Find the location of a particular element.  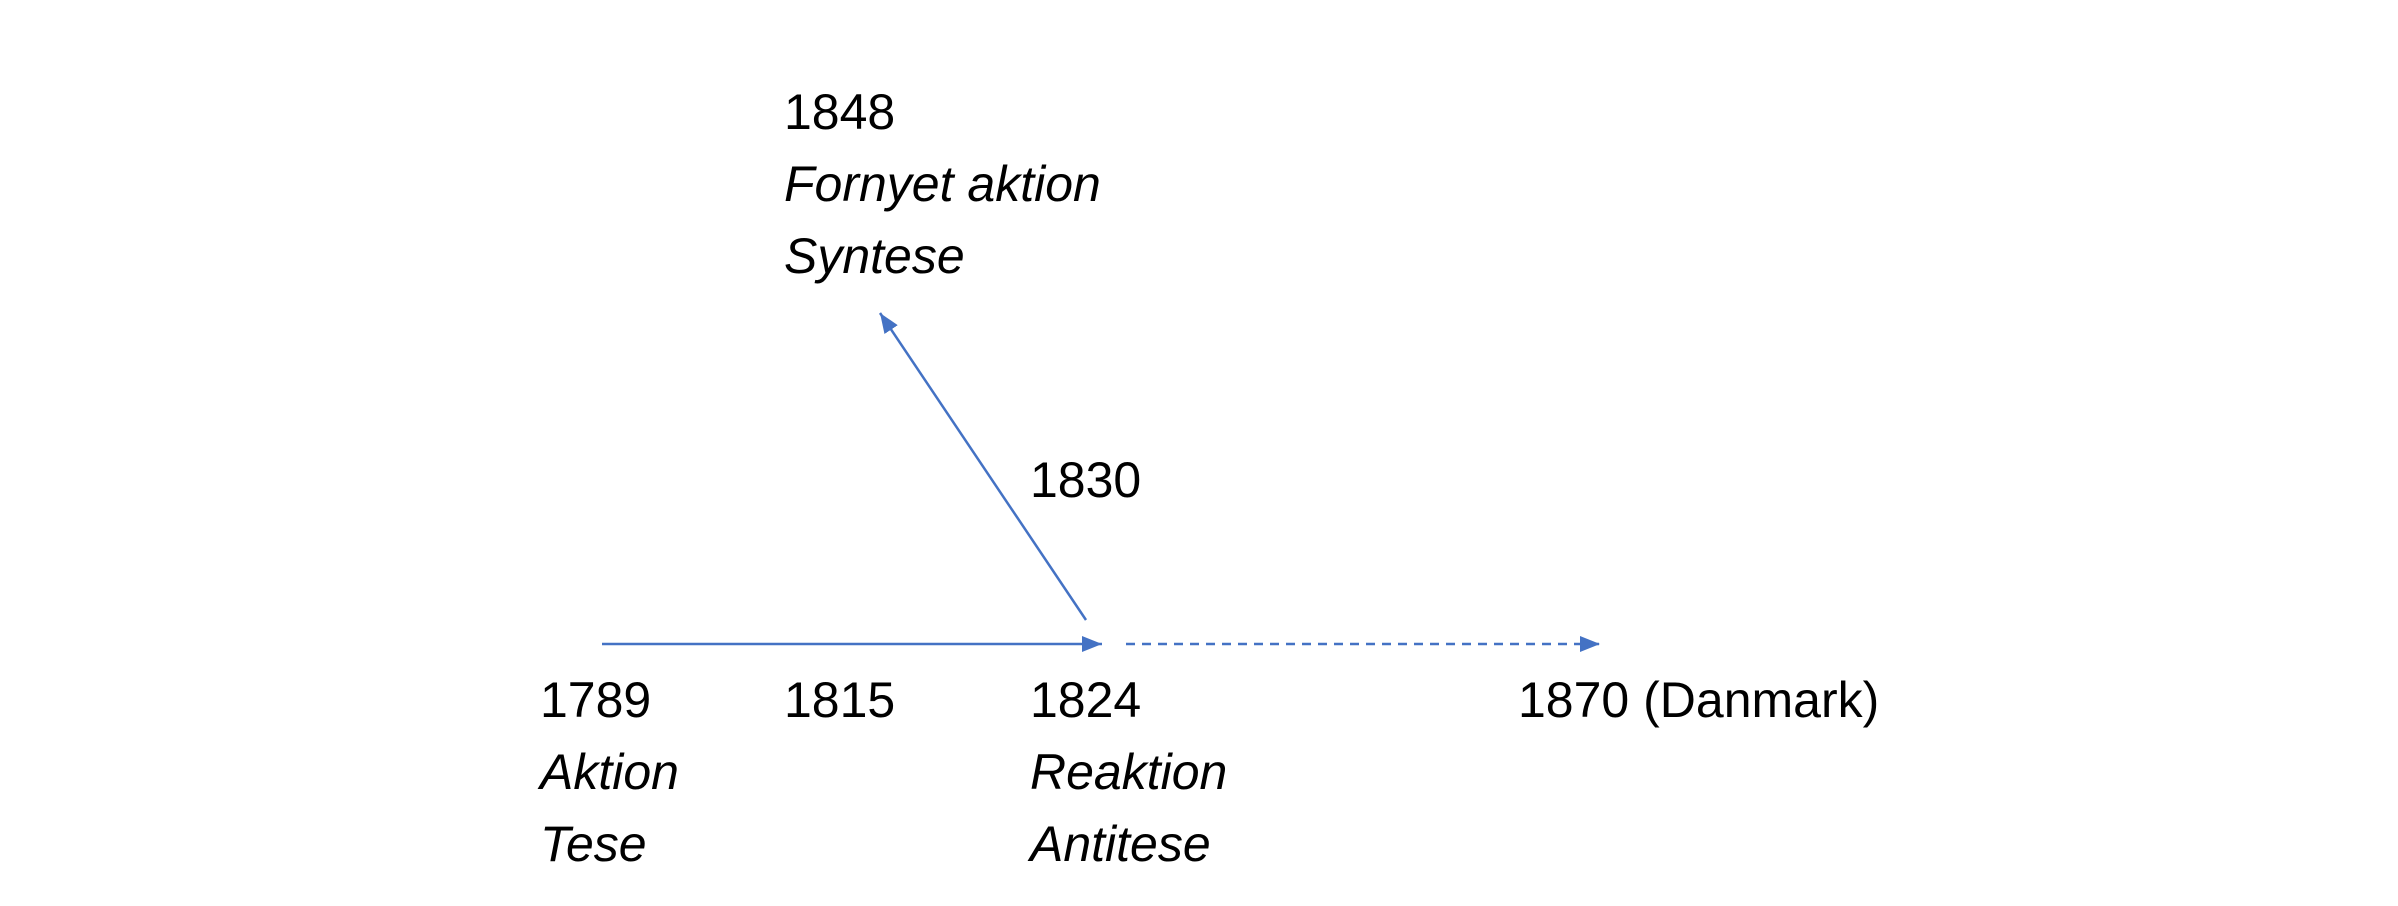

node-1848-sublabel: Syntese is located at coordinates (874, 256).